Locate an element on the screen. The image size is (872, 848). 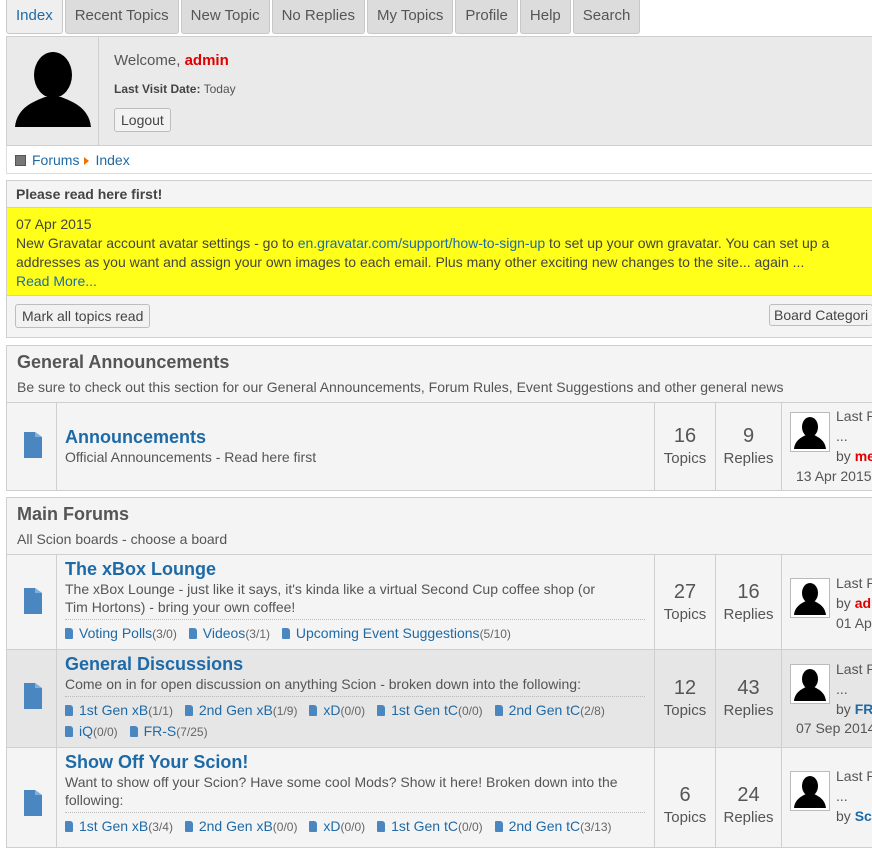
board-name: The xBox Lounge is located at coordinates (355, 569).